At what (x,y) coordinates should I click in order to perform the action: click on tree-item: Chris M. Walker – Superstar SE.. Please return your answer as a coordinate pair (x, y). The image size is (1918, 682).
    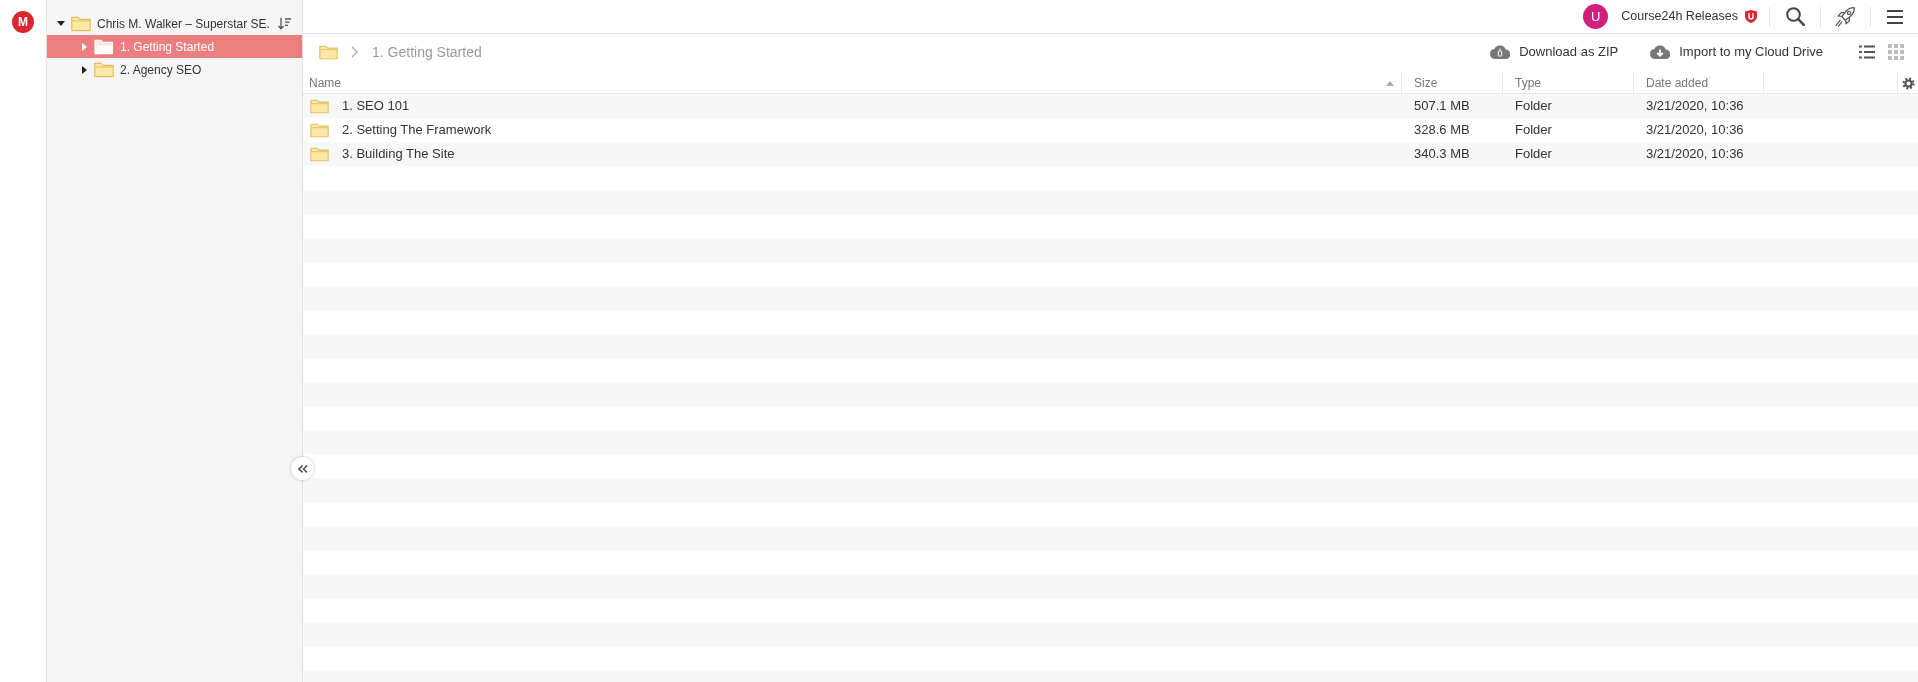
    Looking at the image, I should click on (162, 23).